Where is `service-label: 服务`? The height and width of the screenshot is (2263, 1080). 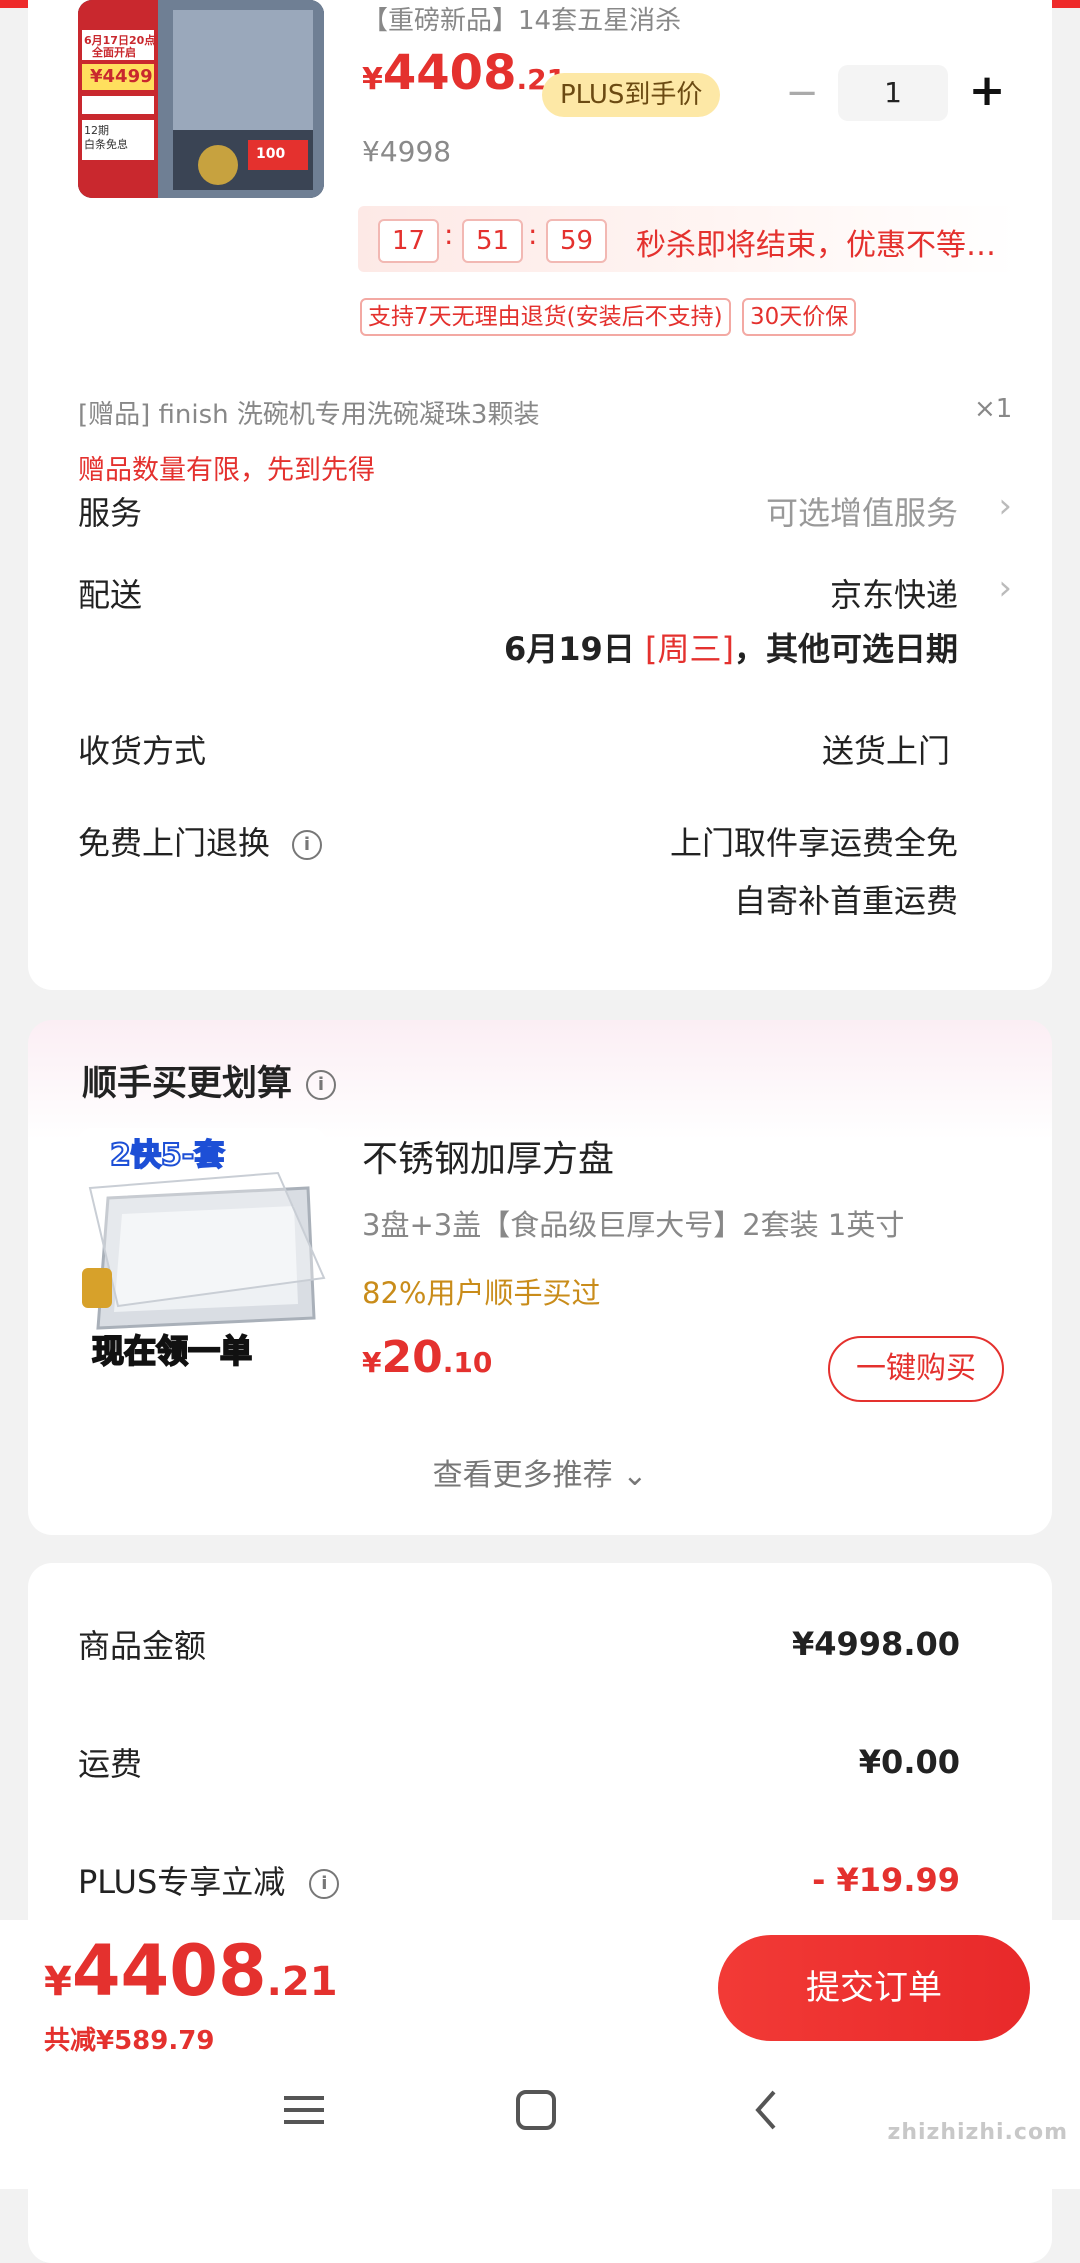
service-label: 服务 is located at coordinates (110, 513).